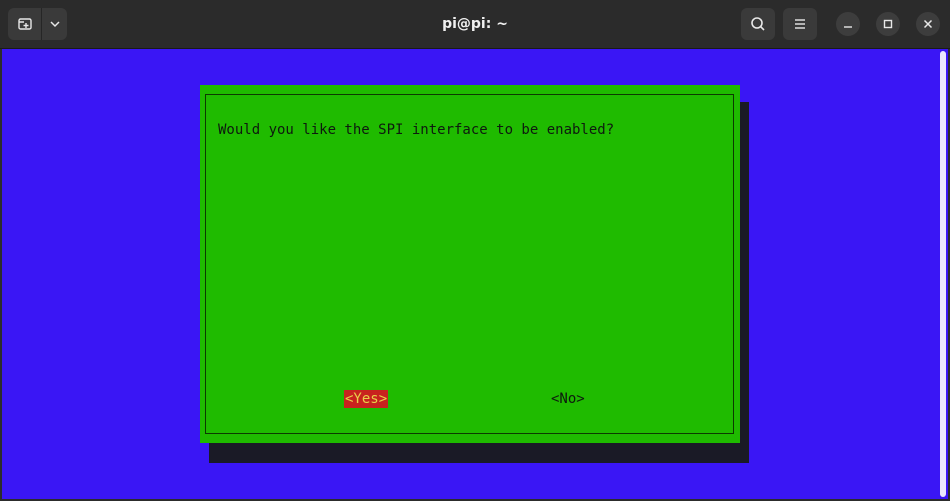  What do you see at coordinates (475, 24) in the screenshot?
I see `title-bar: pi@pi: ~` at bounding box center [475, 24].